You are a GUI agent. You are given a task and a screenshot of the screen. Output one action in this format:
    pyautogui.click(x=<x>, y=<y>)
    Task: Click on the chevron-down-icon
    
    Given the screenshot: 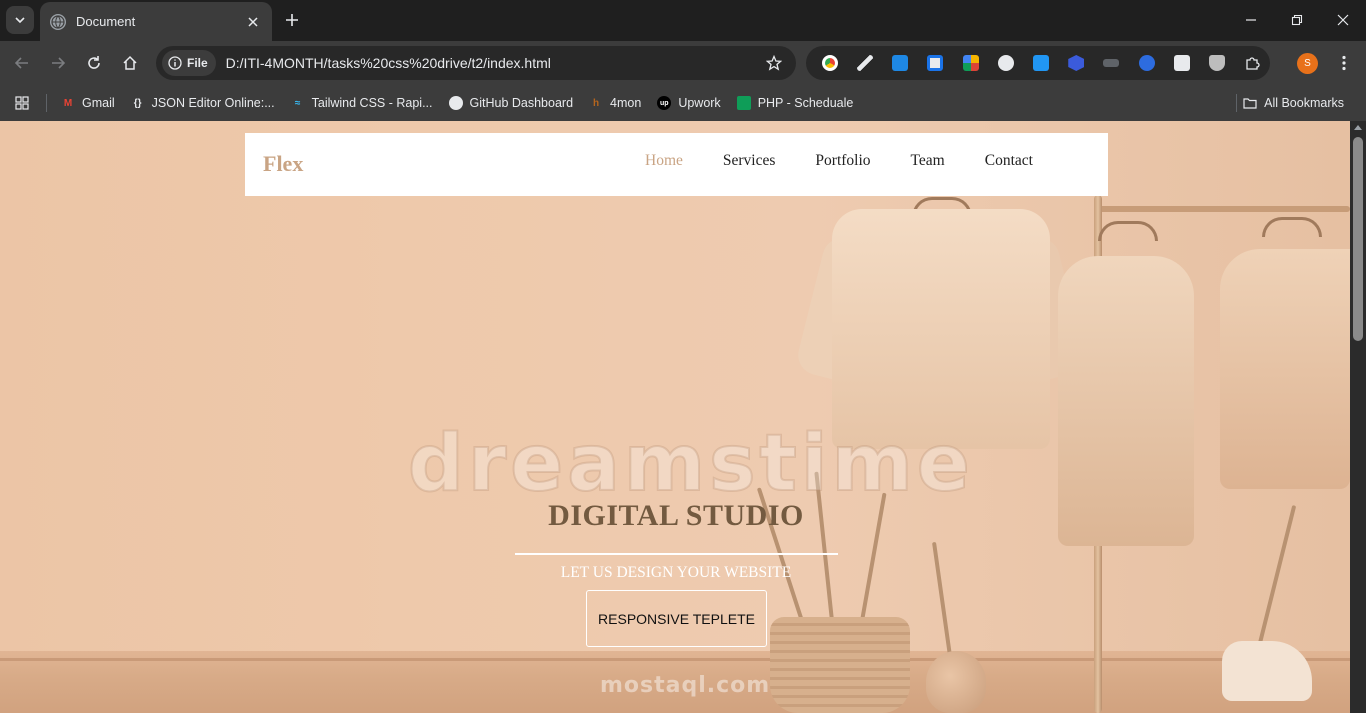 What is the action you would take?
    pyautogui.click(x=20, y=20)
    